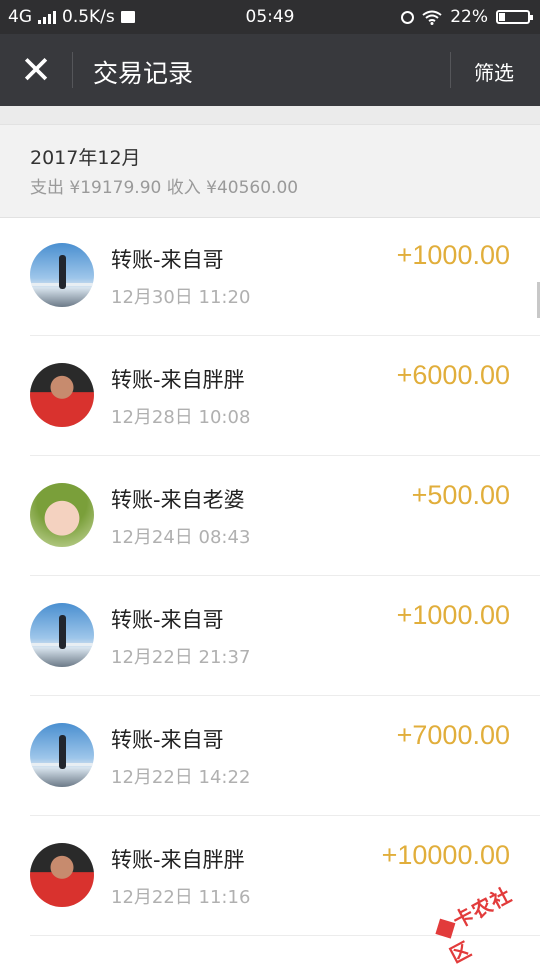  Describe the element at coordinates (270, 171) in the screenshot. I see `month-header: 2017年12月 支出 ¥19179.90 收入 ¥40560.00` at that location.